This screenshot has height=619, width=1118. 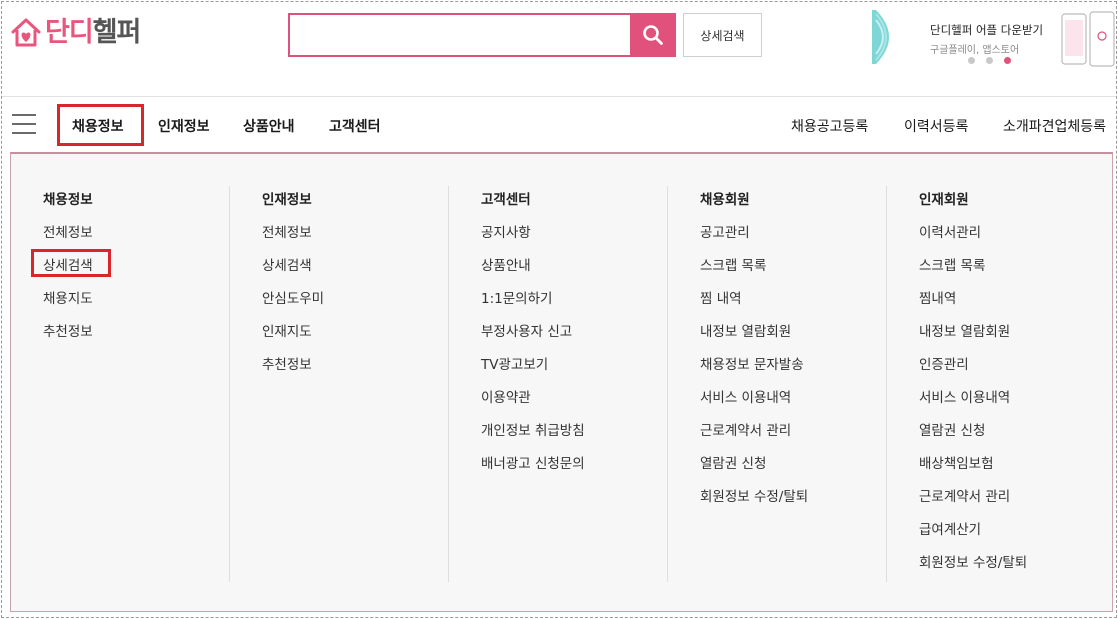 I want to click on detail-search-button: 상세검색, so click(x=722, y=35).